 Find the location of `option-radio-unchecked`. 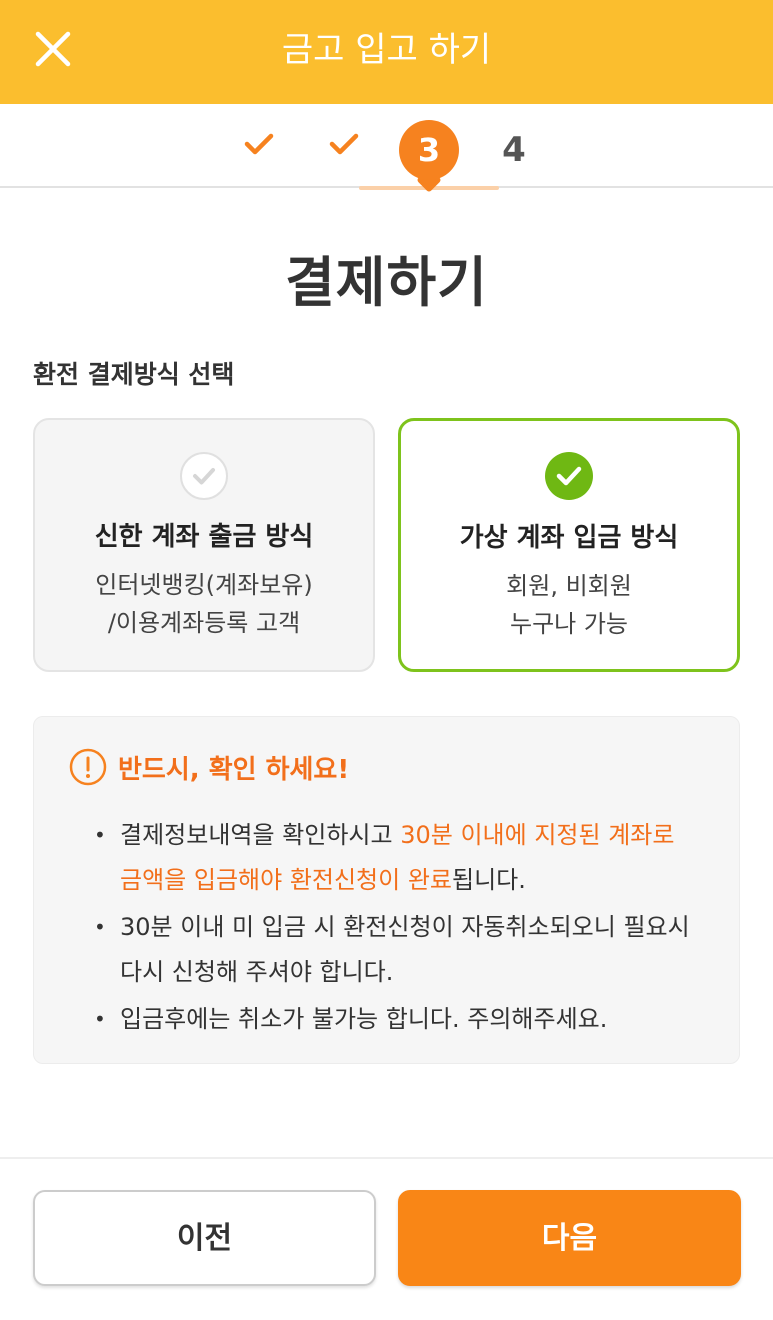

option-radio-unchecked is located at coordinates (204, 476).